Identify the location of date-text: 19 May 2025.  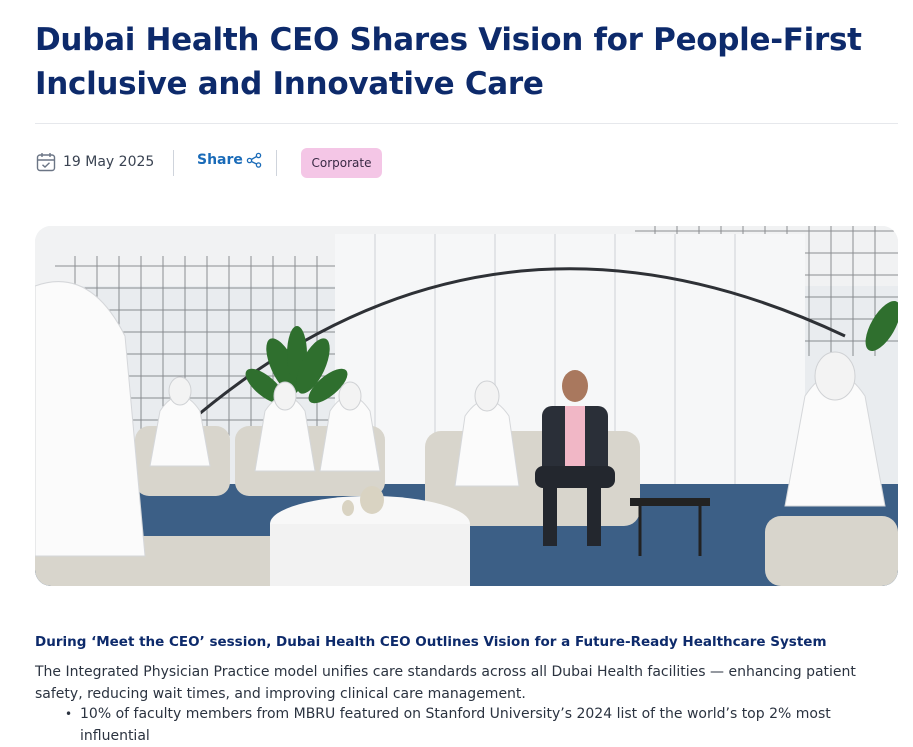
(109, 162).